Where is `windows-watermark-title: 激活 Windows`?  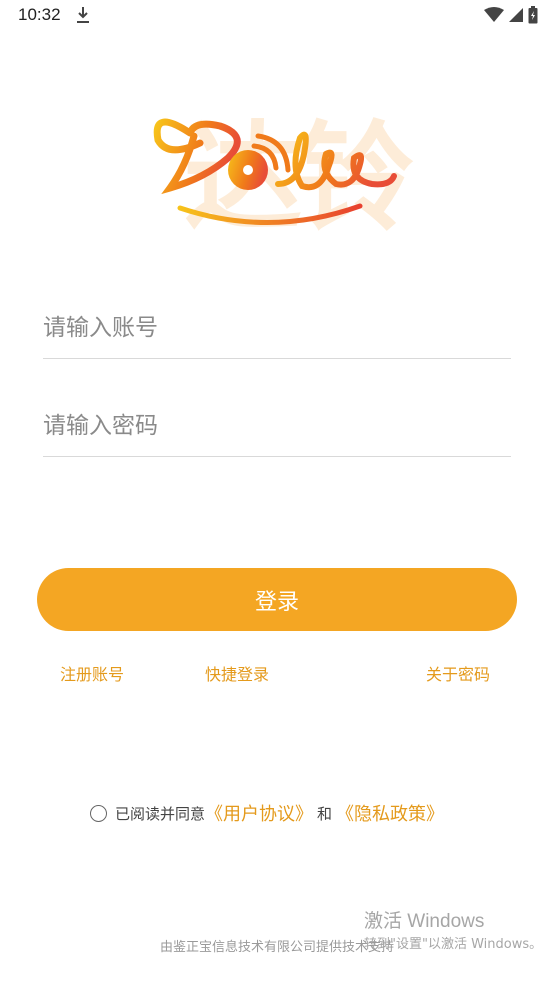
windows-watermark-title: 激活 Windows is located at coordinates (424, 921).